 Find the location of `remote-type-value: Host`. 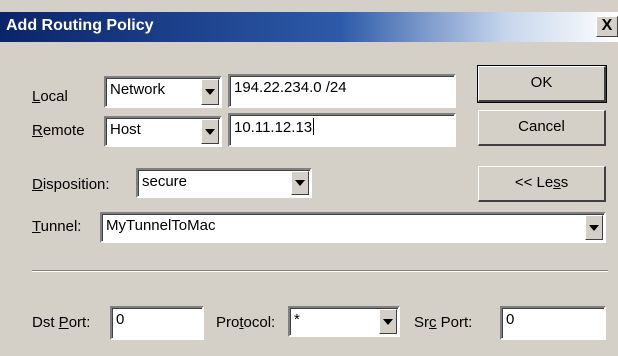

remote-type-value: Host is located at coordinates (125, 129).